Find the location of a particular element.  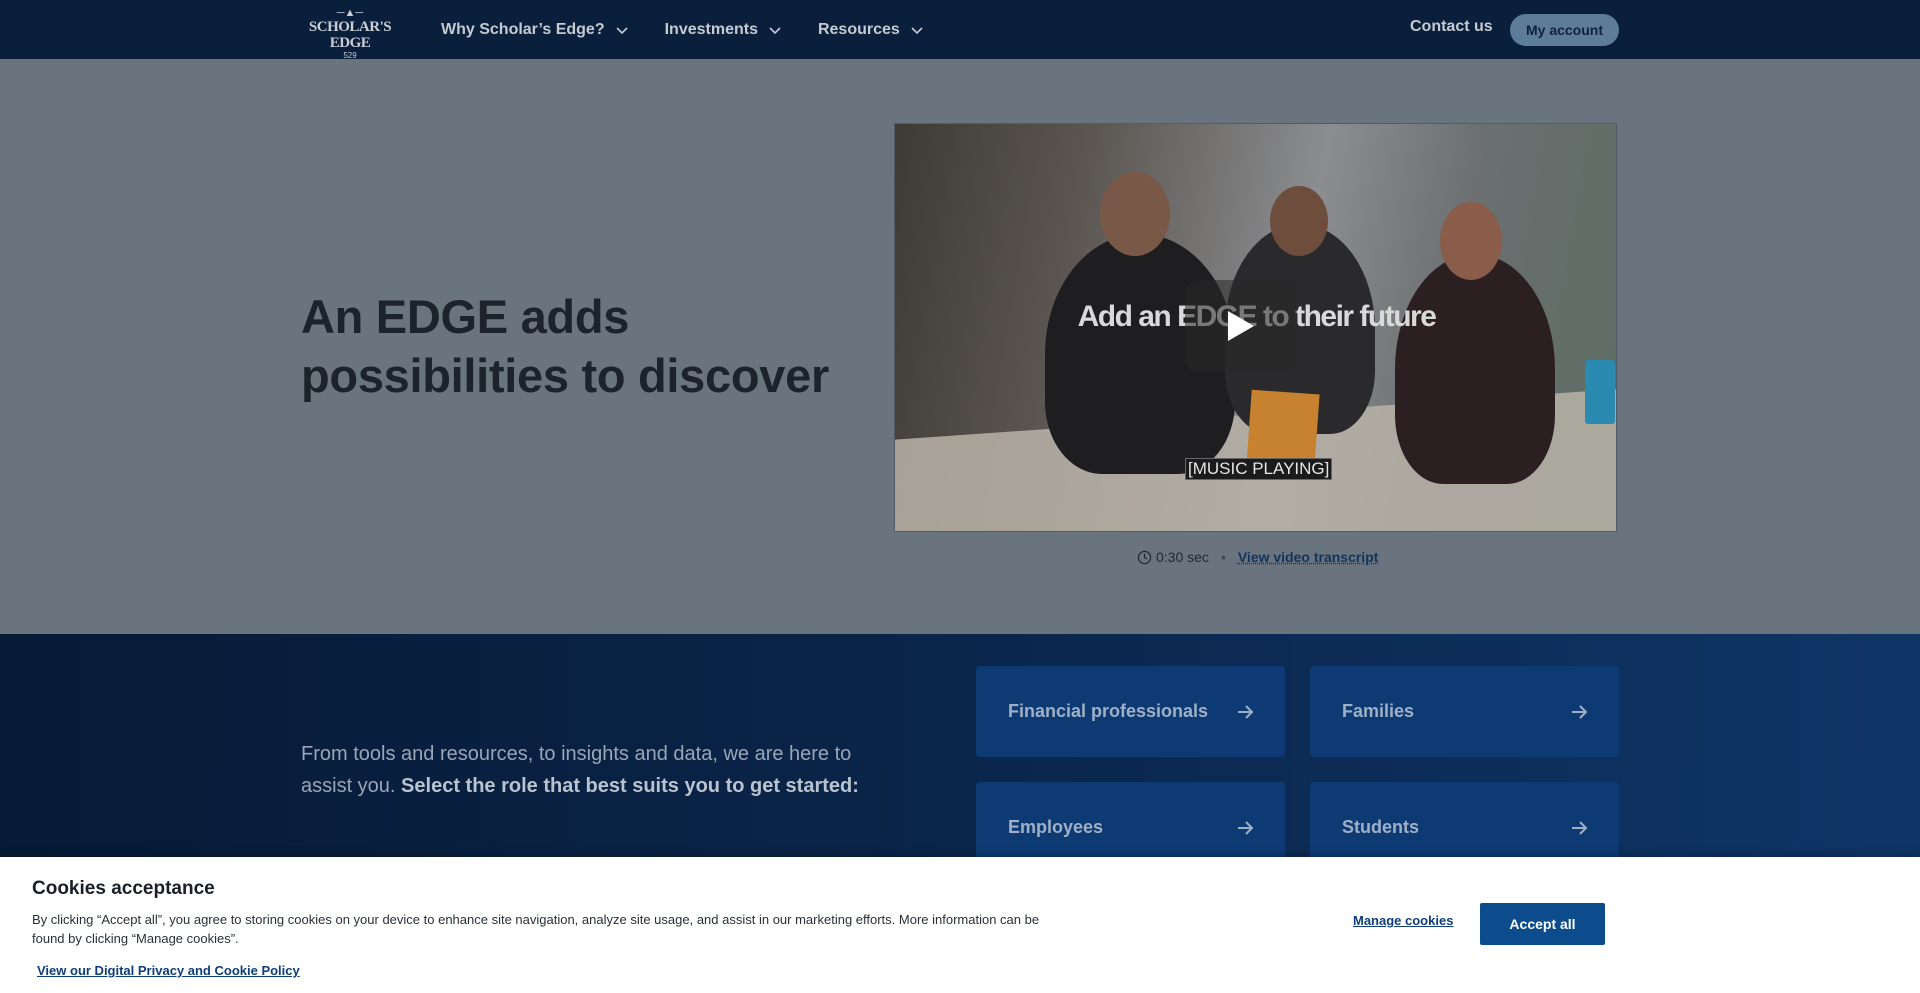

clock-icon is located at coordinates (1144, 557).